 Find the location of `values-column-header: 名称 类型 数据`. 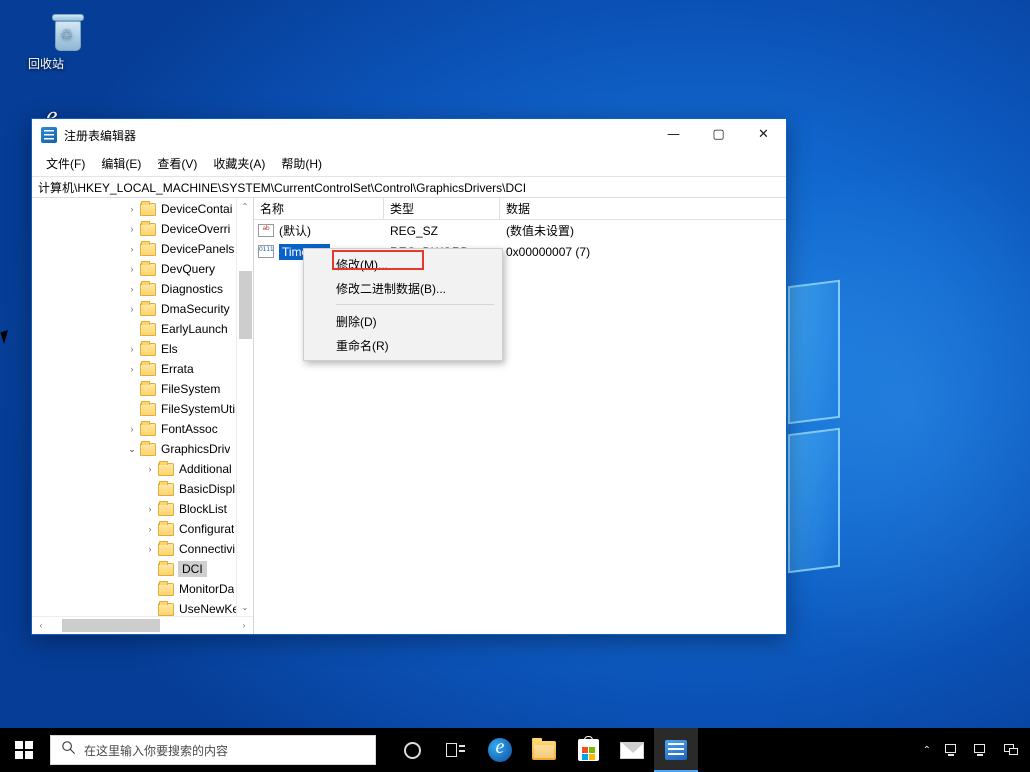

values-column-header: 名称 类型 数据 is located at coordinates (520, 209).